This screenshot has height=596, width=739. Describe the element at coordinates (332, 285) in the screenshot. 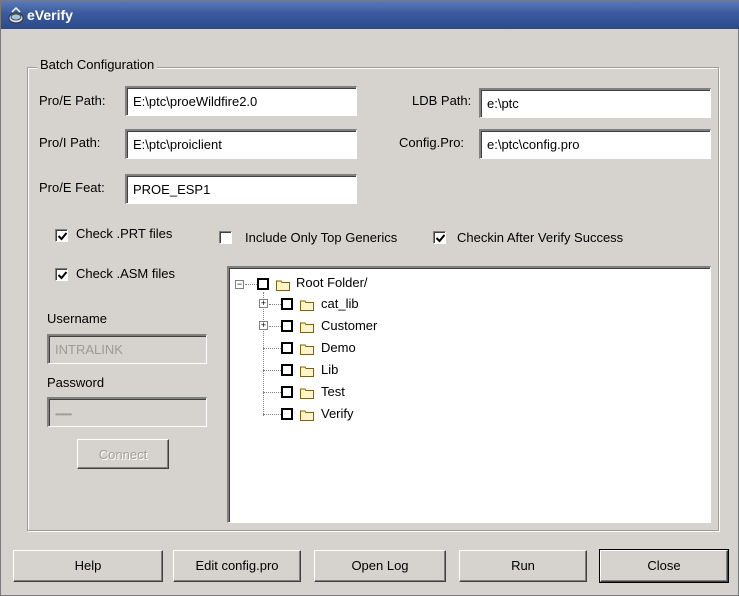

I see `tree-node-root: Root Folder/` at that location.